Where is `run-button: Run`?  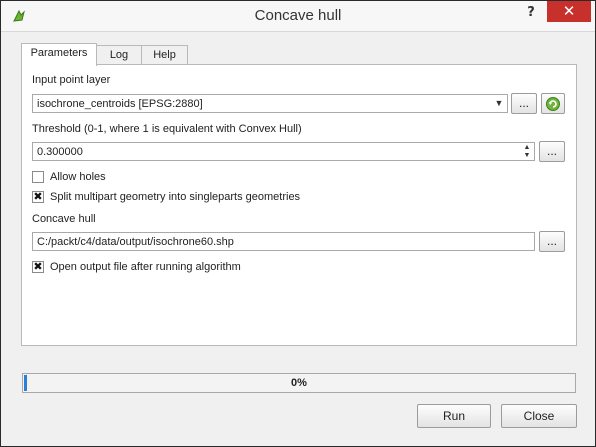 run-button: Run is located at coordinates (454, 416).